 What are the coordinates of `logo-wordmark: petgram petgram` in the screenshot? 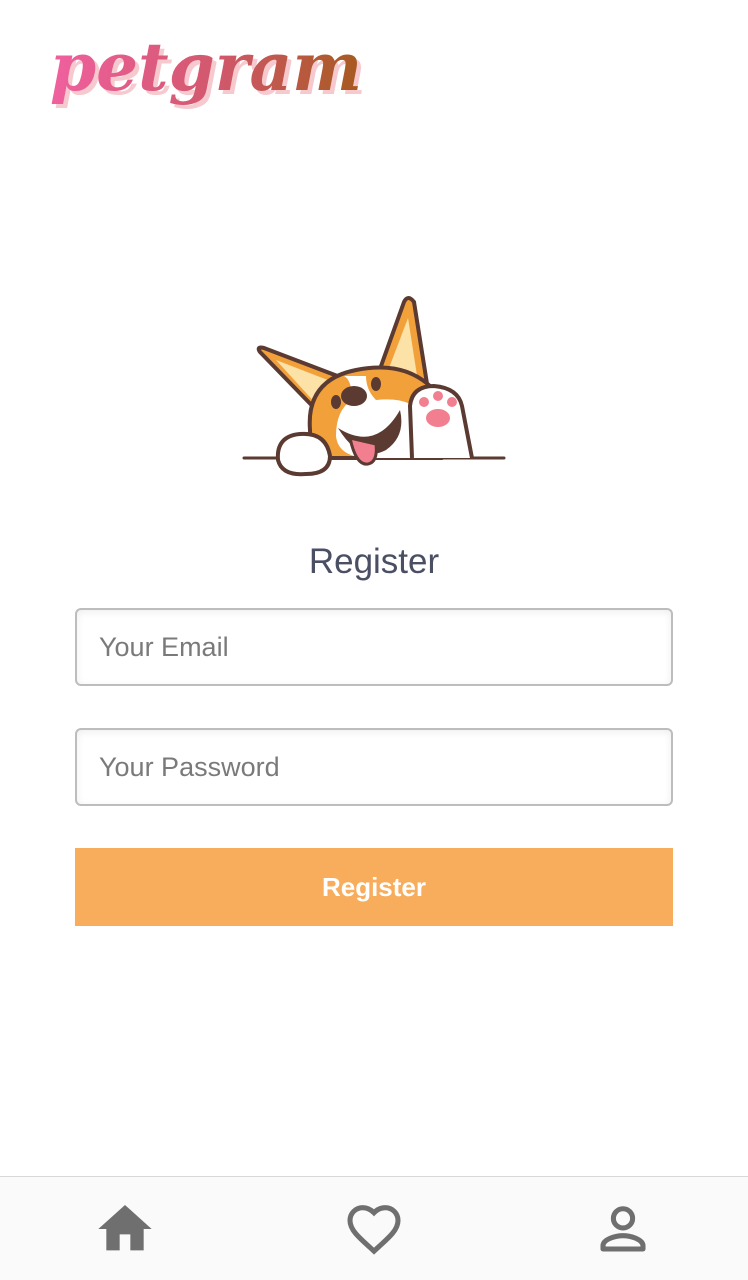 It's located at (208, 69).